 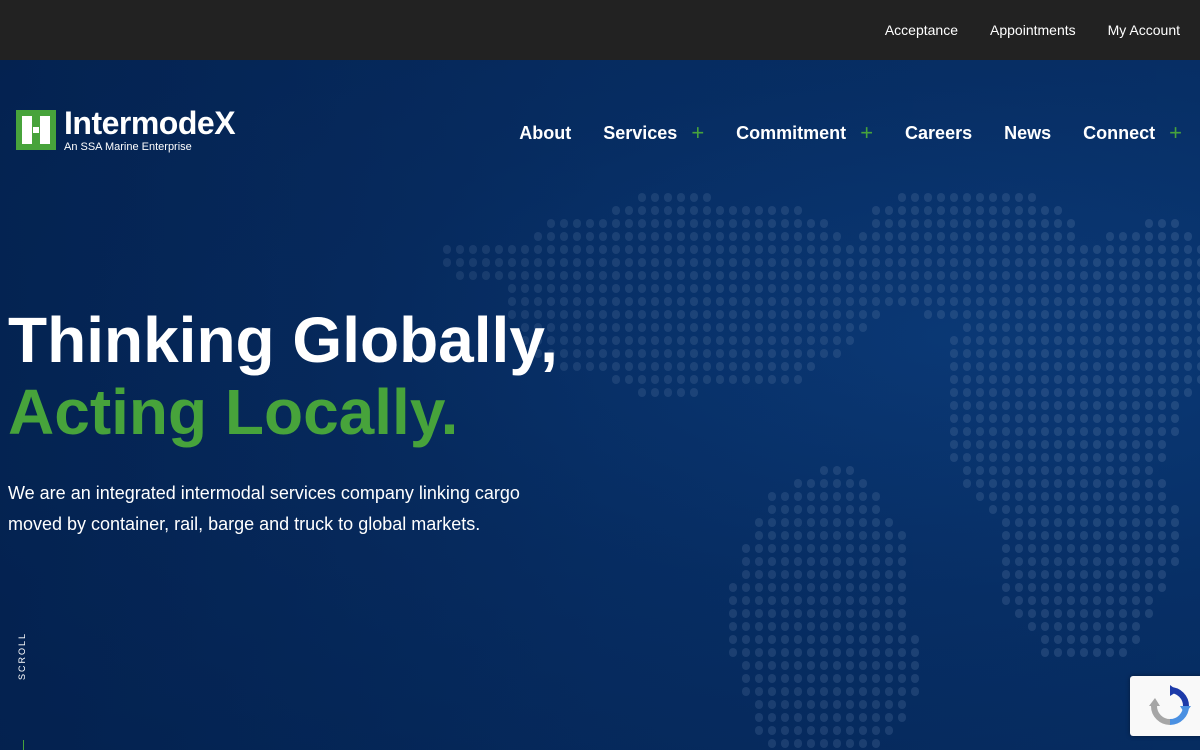 I want to click on nav-label: About, so click(x=545, y=132).